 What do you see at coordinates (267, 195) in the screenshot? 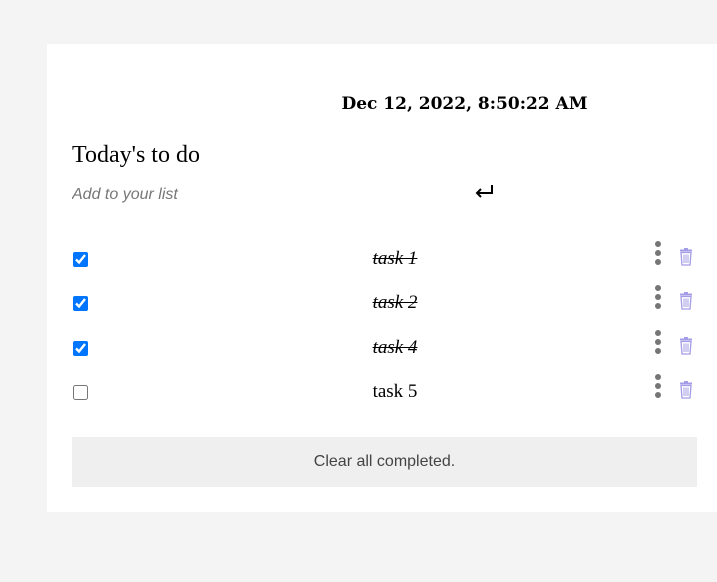
I see `add-task-input` at bounding box center [267, 195].